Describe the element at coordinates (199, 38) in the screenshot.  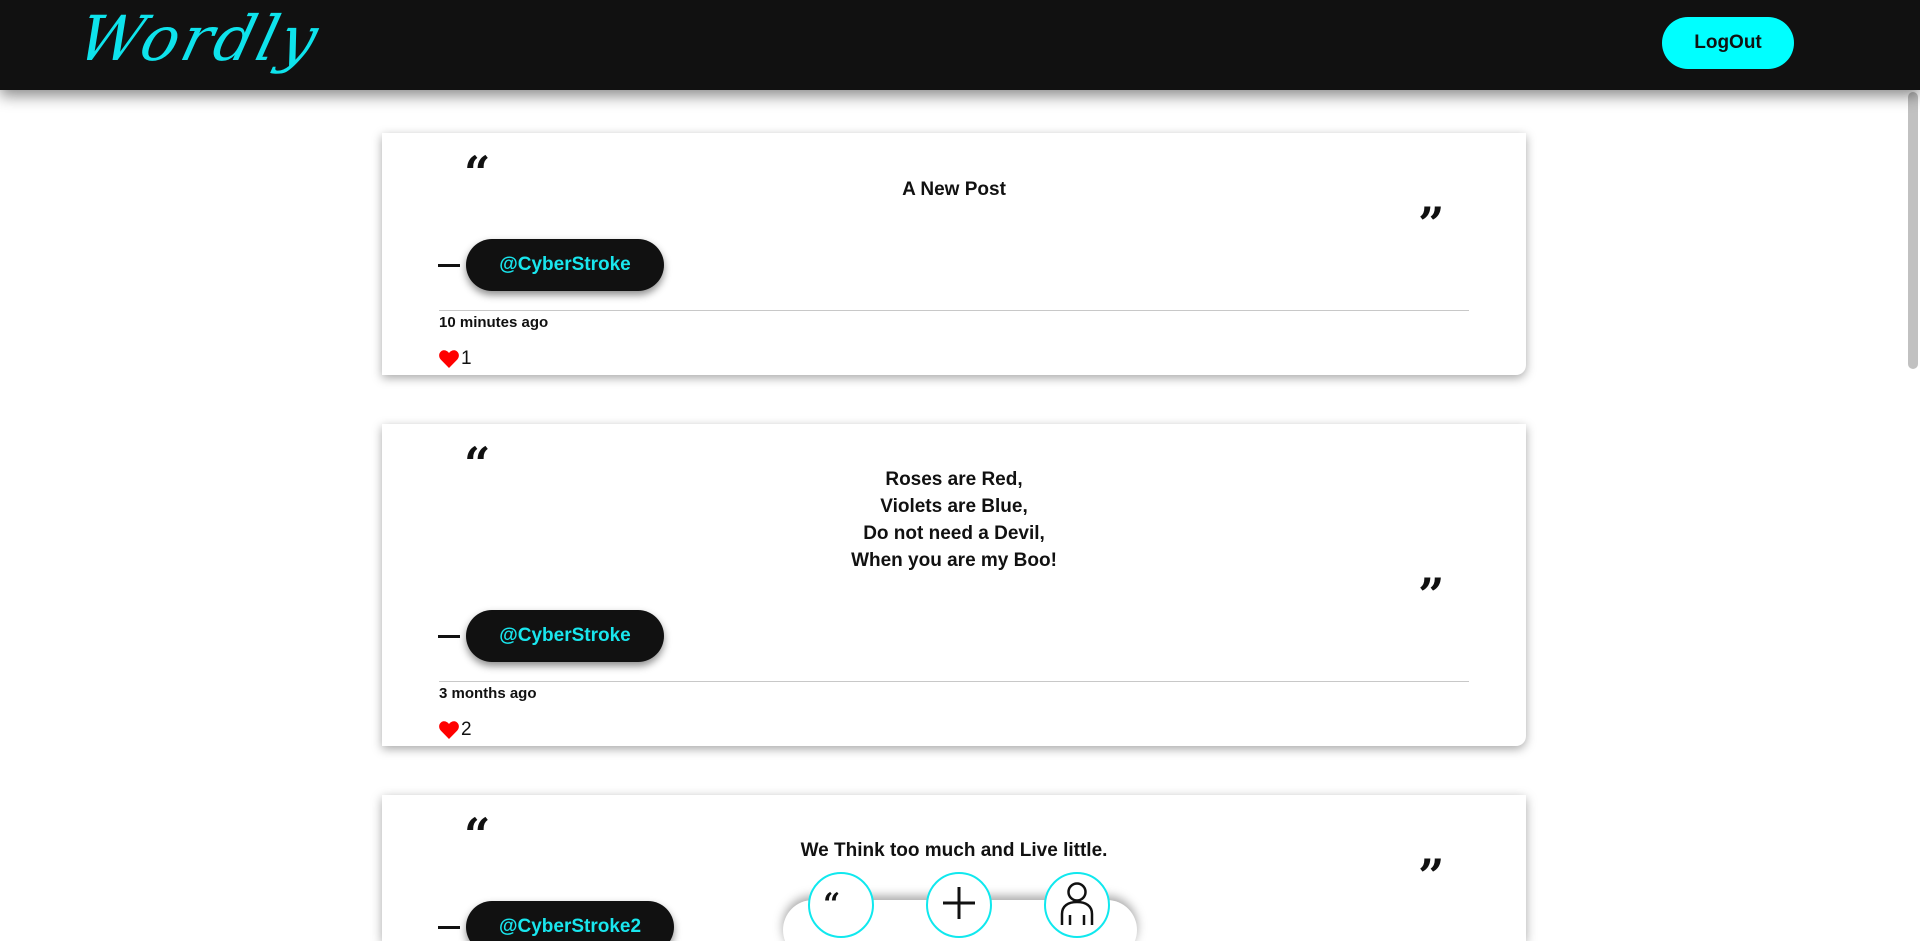
I see `brand-logo: Wordly` at that location.